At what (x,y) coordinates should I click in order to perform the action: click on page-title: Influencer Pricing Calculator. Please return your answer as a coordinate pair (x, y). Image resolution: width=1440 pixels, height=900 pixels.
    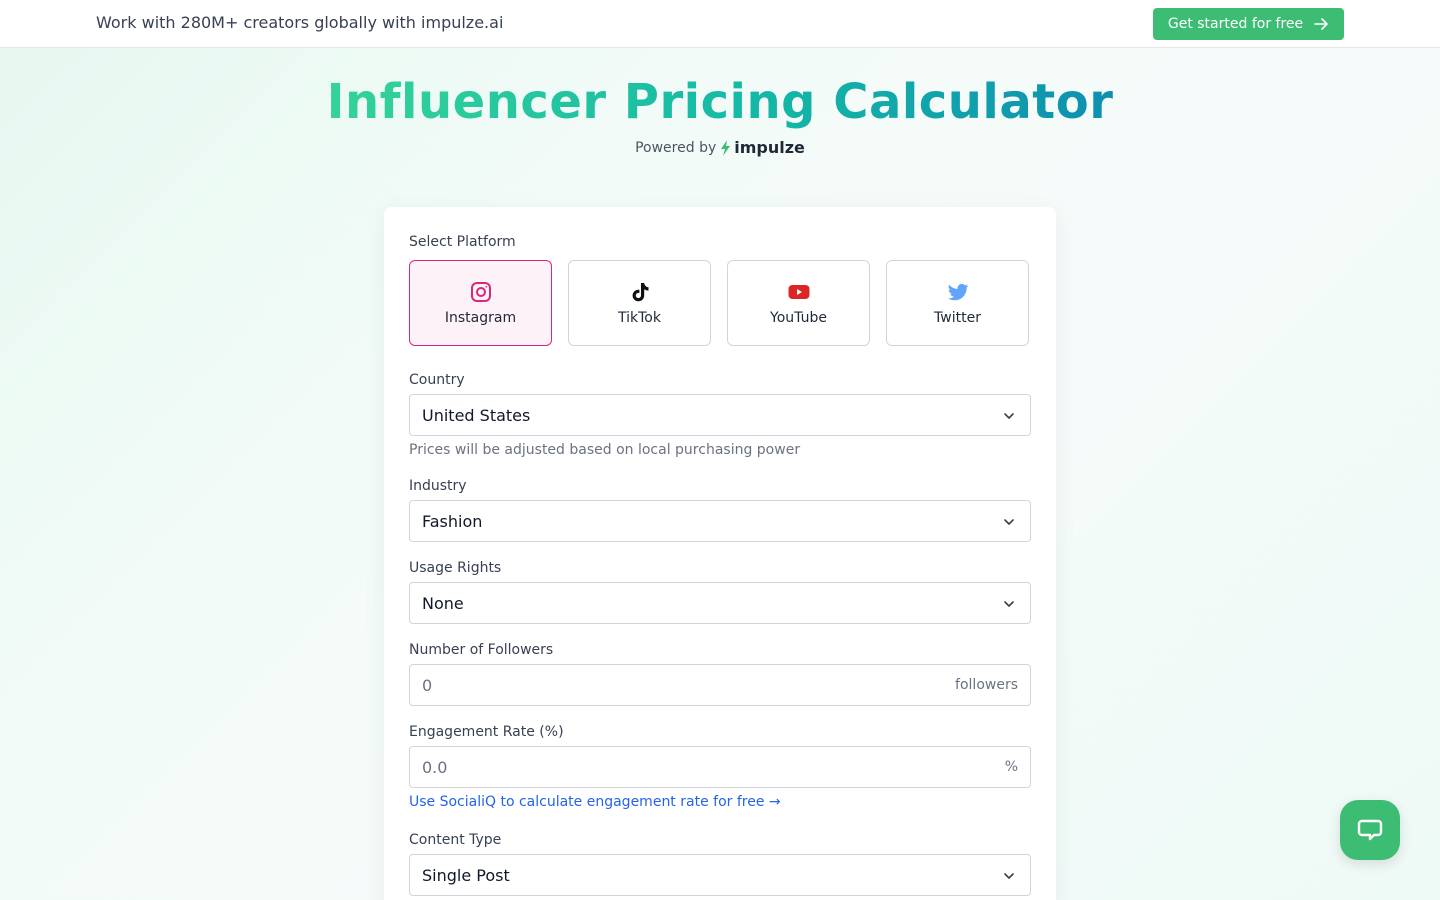
    Looking at the image, I should click on (720, 102).